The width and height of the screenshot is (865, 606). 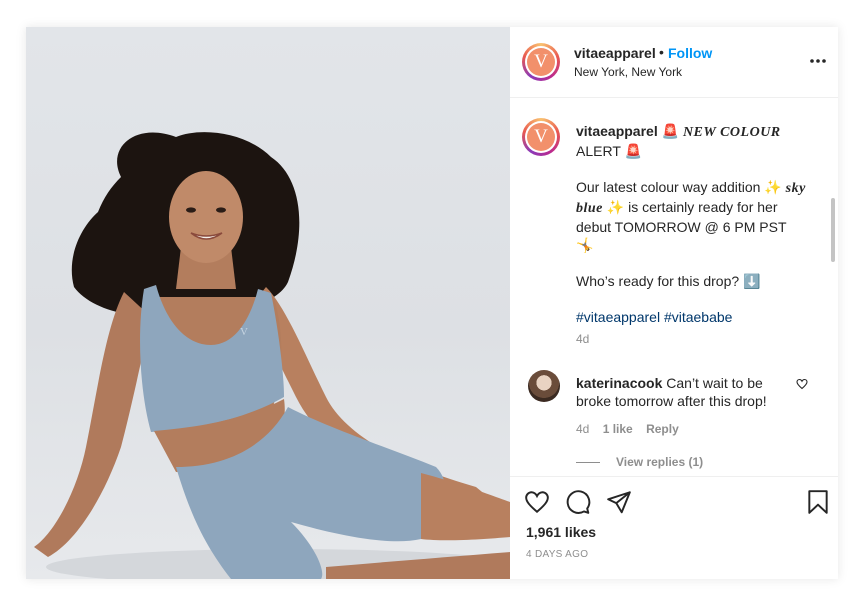 What do you see at coordinates (582, 339) in the screenshot?
I see `caption-time: 4d` at bounding box center [582, 339].